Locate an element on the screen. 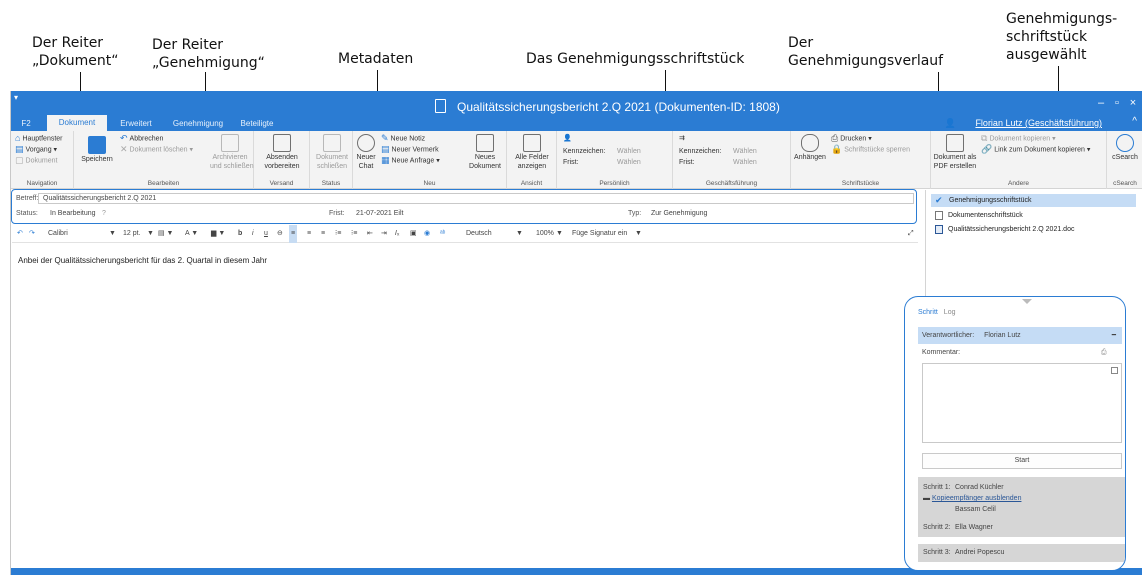 This screenshot has width=1142, height=575. workflow-step-2: Schritt 2: Ella Wagner is located at coordinates (1021, 528).